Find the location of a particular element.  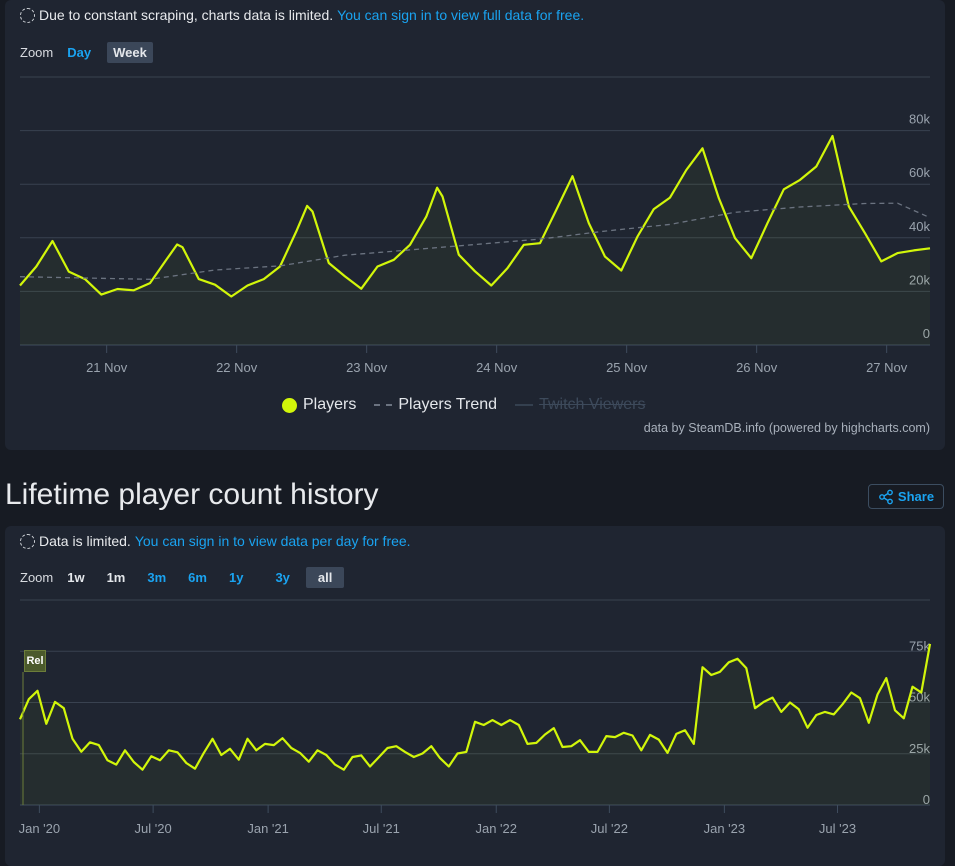

release-flag: Rel is located at coordinates (35, 661).